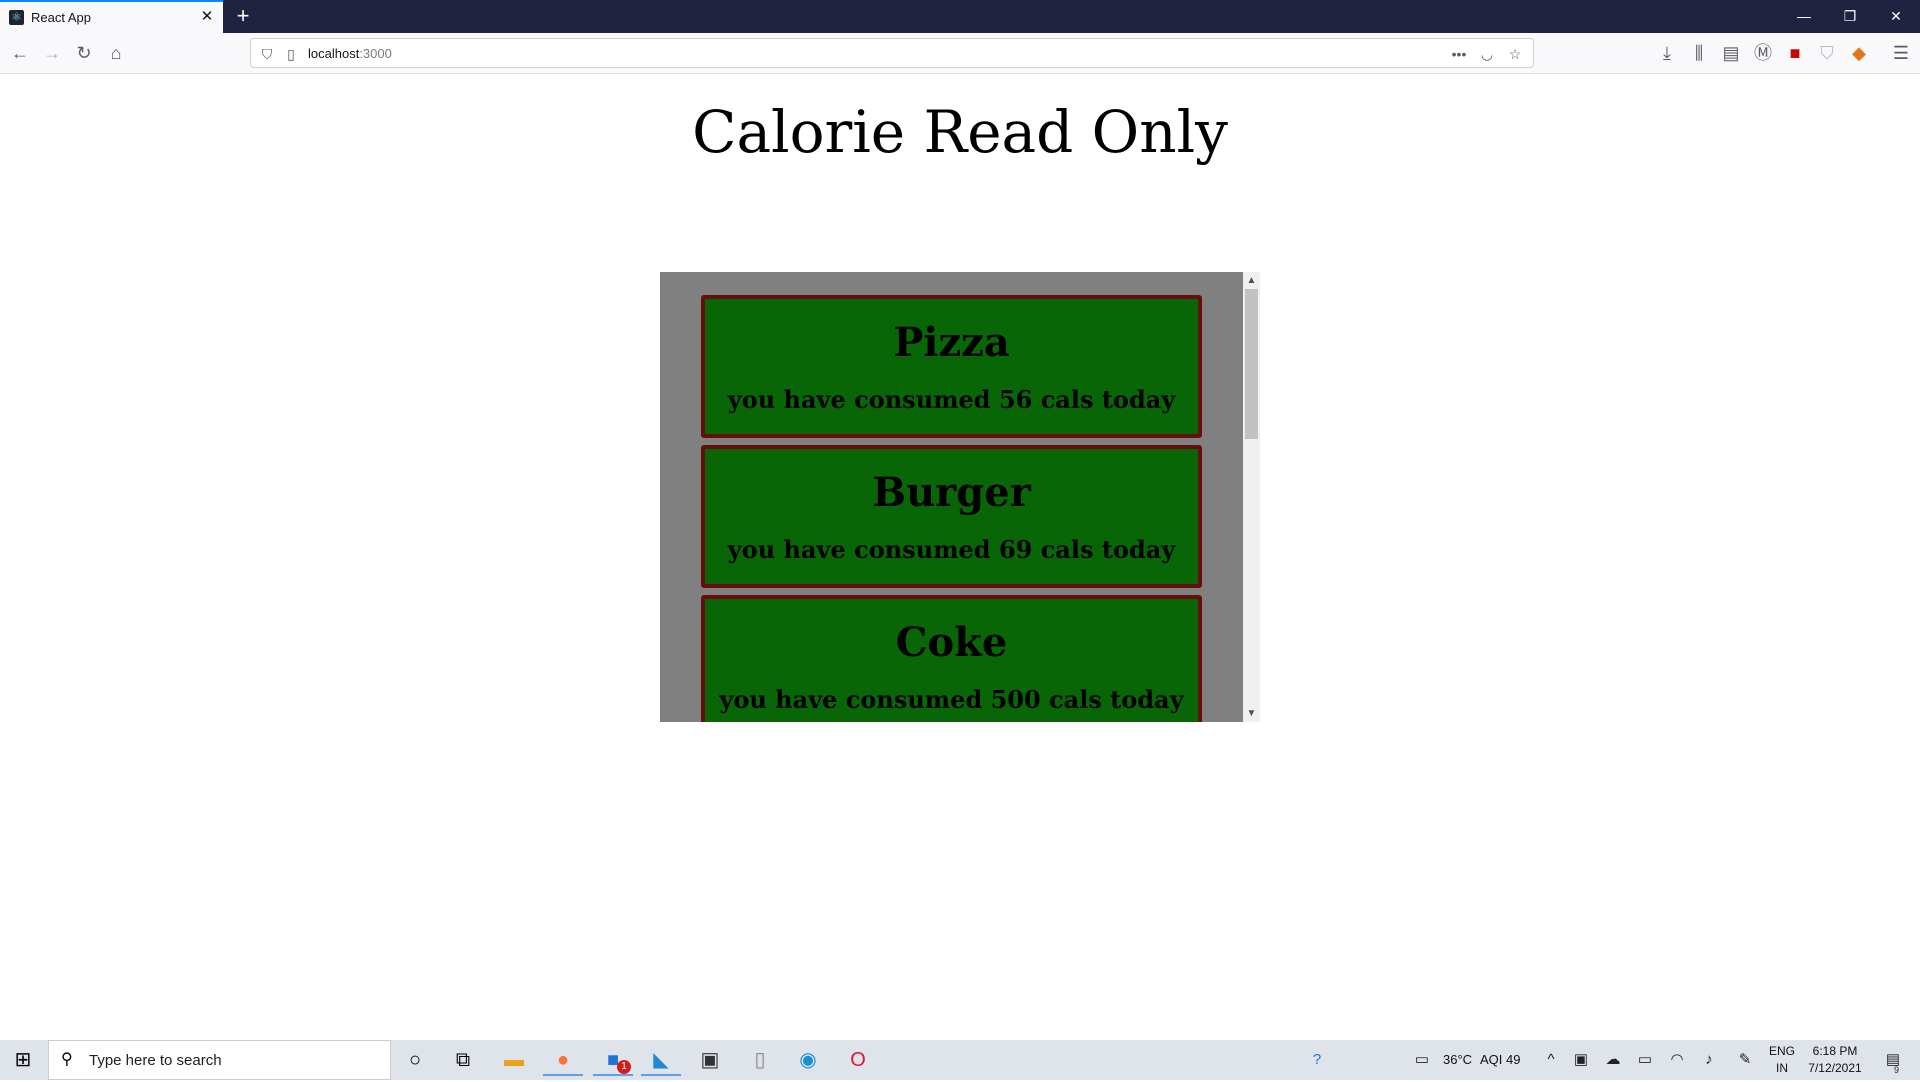 The height and width of the screenshot is (1082, 1920). I want to click on pen-icon: ✎, so click(1745, 1060).